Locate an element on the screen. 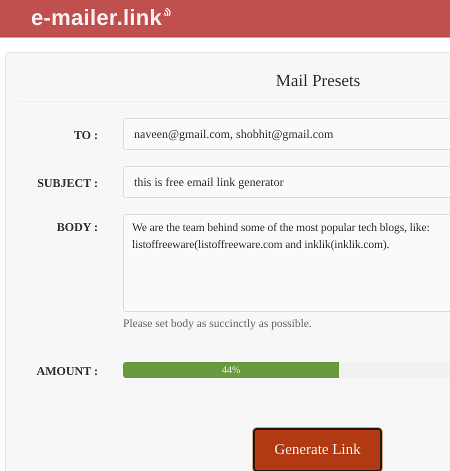  signal-icon is located at coordinates (167, 12).